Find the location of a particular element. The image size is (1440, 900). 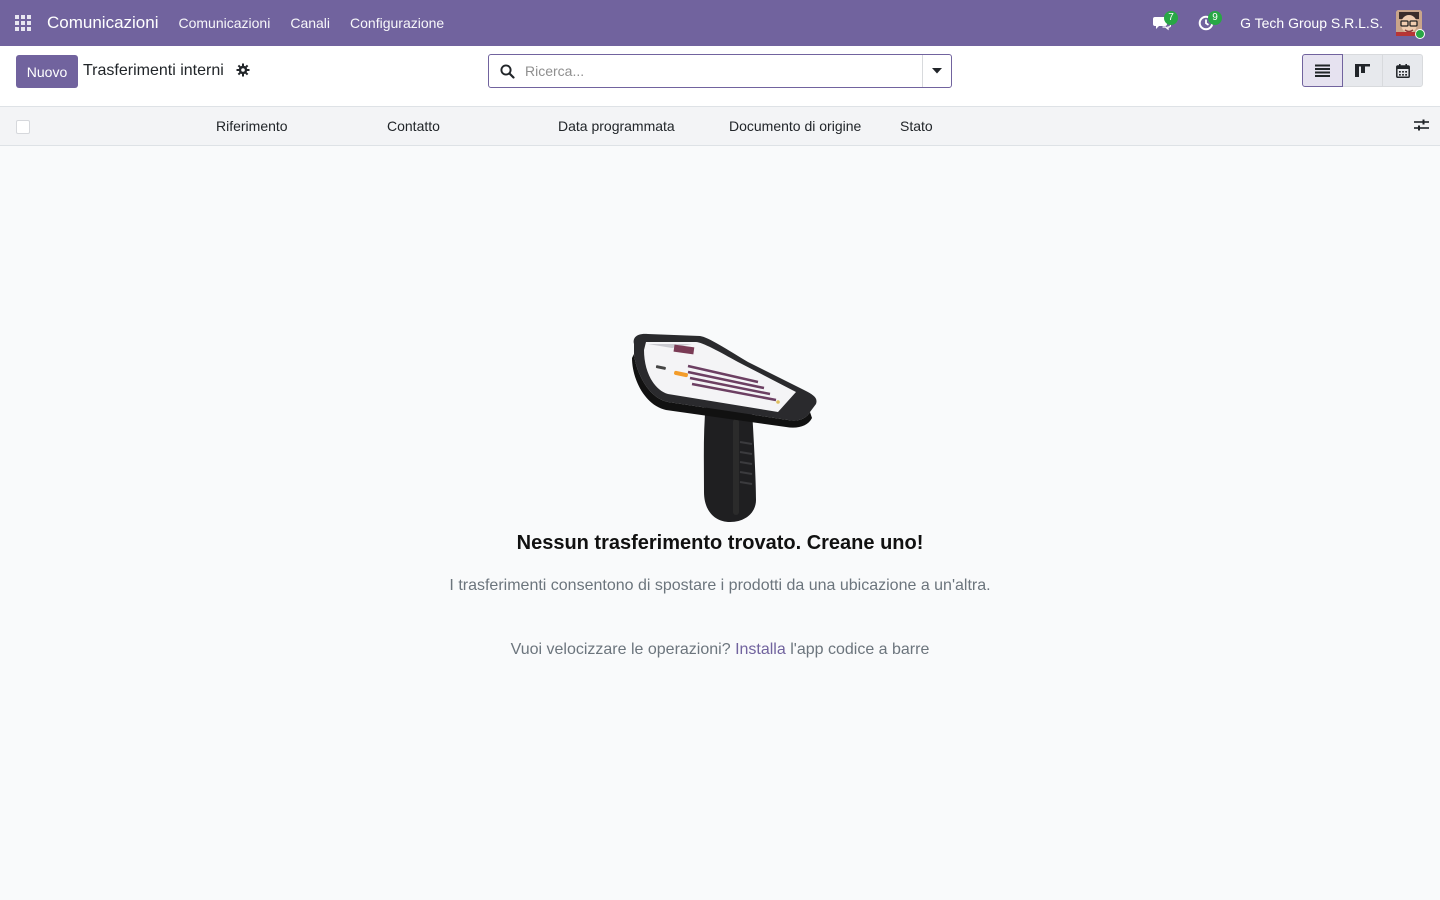

apps-menu-button is located at coordinates (23, 23).